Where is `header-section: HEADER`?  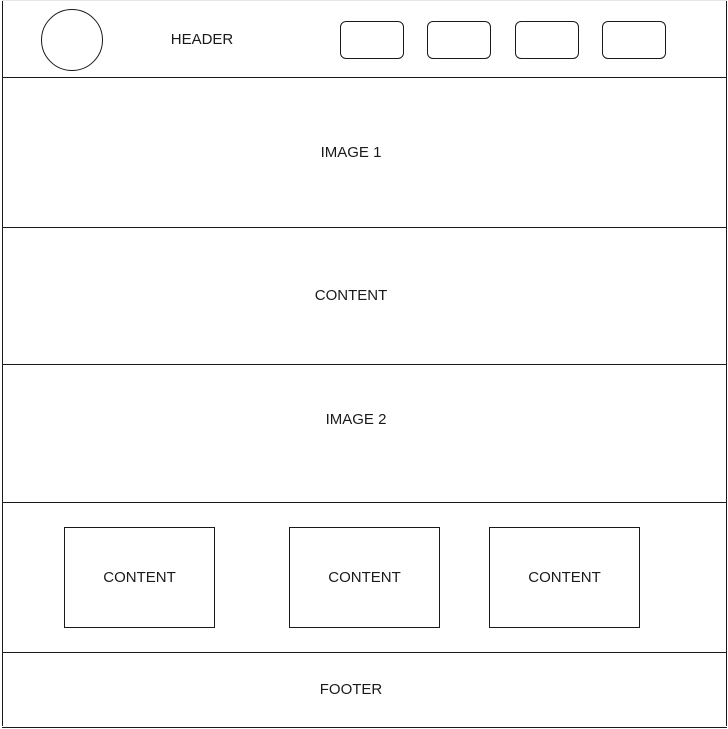
header-section: HEADER is located at coordinates (364, 39).